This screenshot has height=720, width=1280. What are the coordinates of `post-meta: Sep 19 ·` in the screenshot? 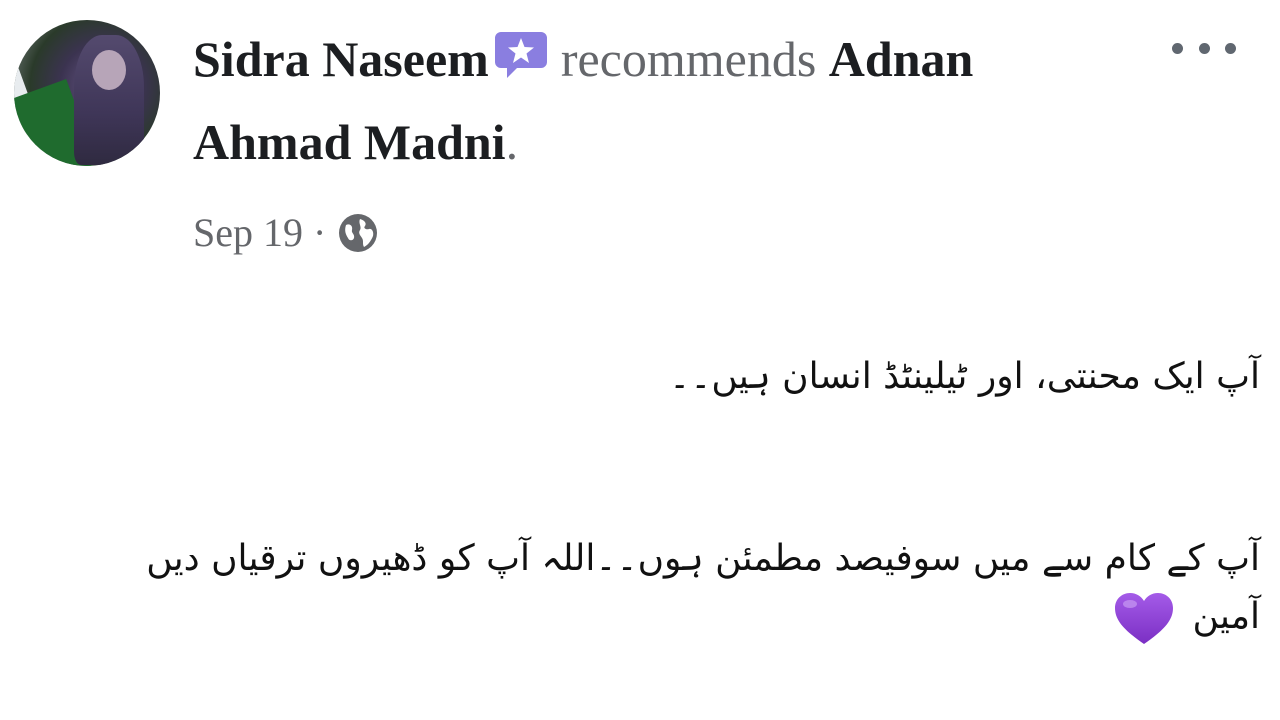 It's located at (286, 233).